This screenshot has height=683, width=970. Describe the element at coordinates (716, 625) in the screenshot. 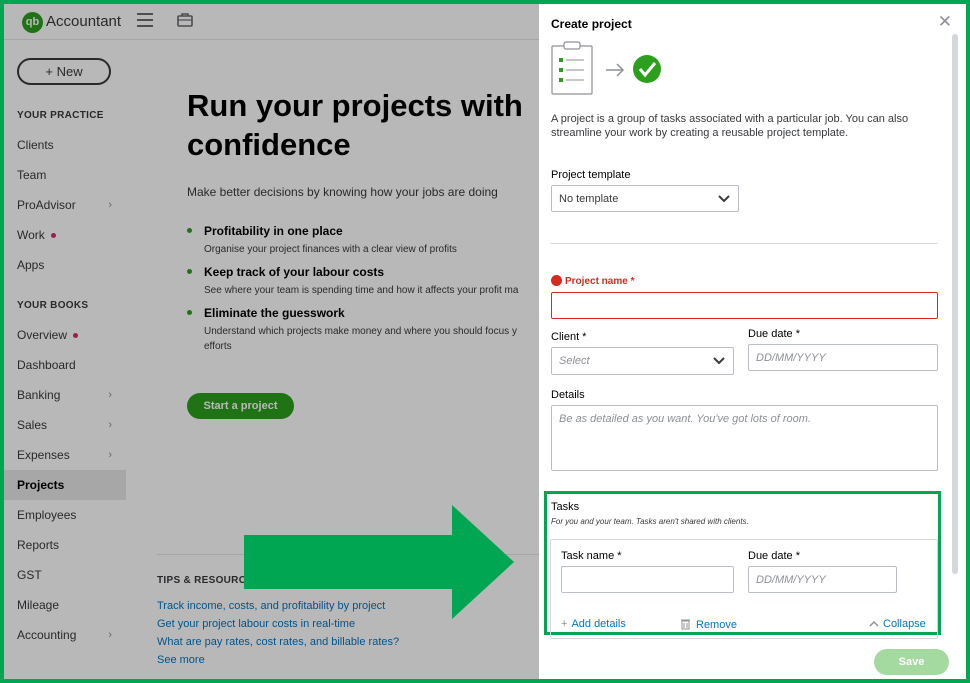

I see `remove-label: Remove` at that location.